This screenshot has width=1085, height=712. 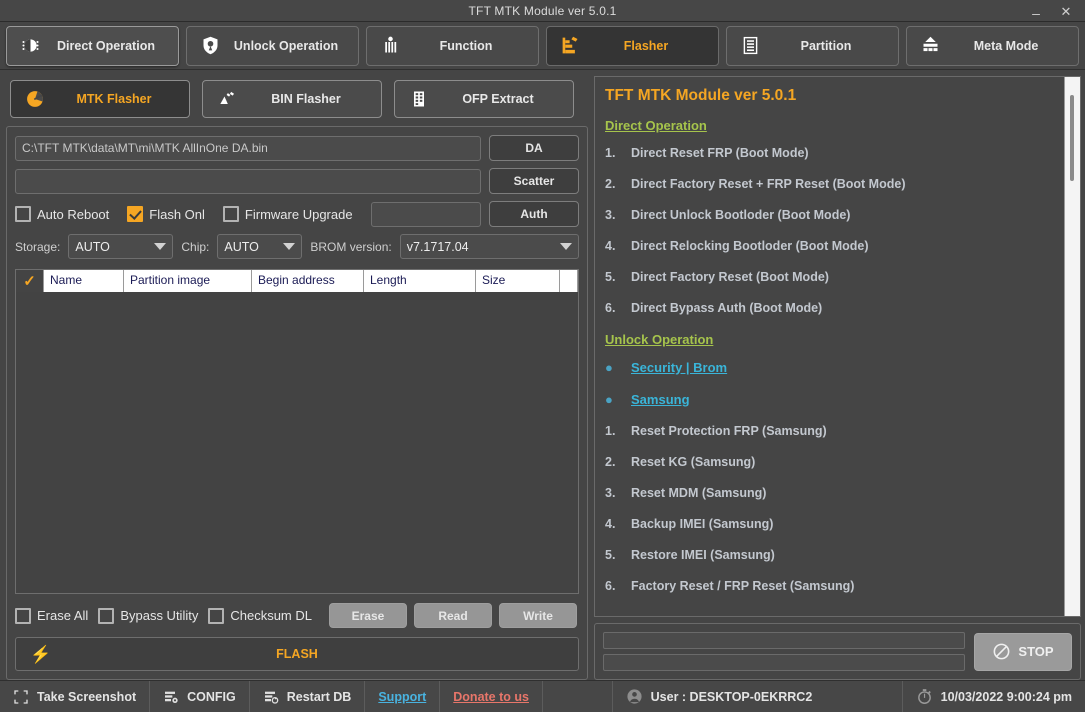 I want to click on item-text: Reset MDM (Samsung), so click(x=699, y=493).